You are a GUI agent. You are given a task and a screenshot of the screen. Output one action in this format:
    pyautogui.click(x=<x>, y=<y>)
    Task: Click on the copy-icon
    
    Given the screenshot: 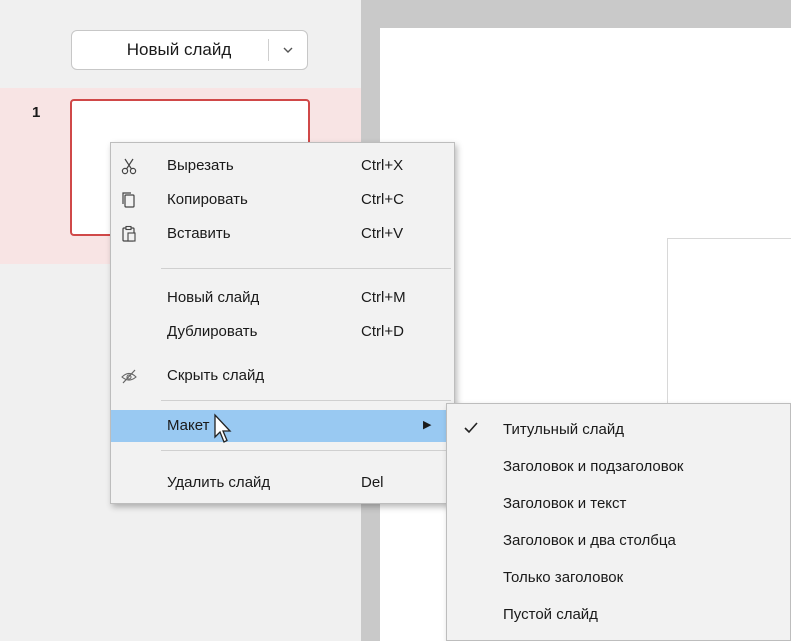 What is the action you would take?
    pyautogui.click(x=129, y=200)
    